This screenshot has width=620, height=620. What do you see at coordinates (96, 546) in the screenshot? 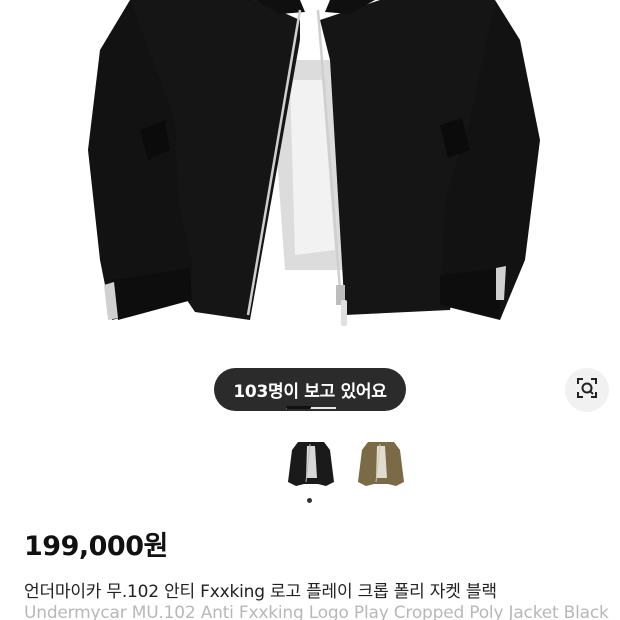
I see `product-price: 199,000원` at bounding box center [96, 546].